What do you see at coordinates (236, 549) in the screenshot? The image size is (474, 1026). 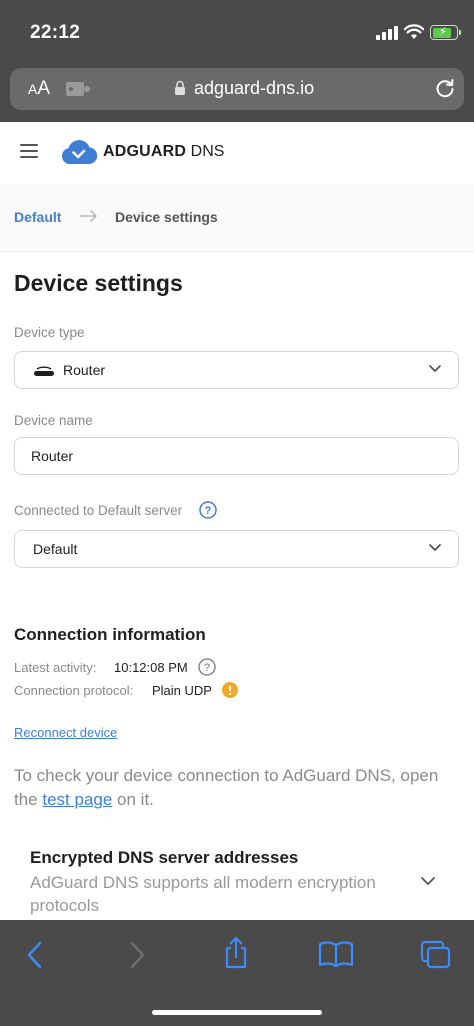 I see `server-select: Default` at bounding box center [236, 549].